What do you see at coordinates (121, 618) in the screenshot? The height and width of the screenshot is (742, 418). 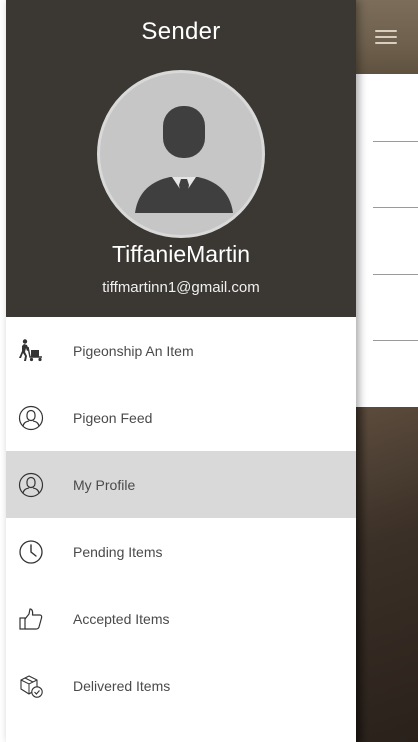 I see `menu-item-label: Accepted Items` at bounding box center [121, 618].